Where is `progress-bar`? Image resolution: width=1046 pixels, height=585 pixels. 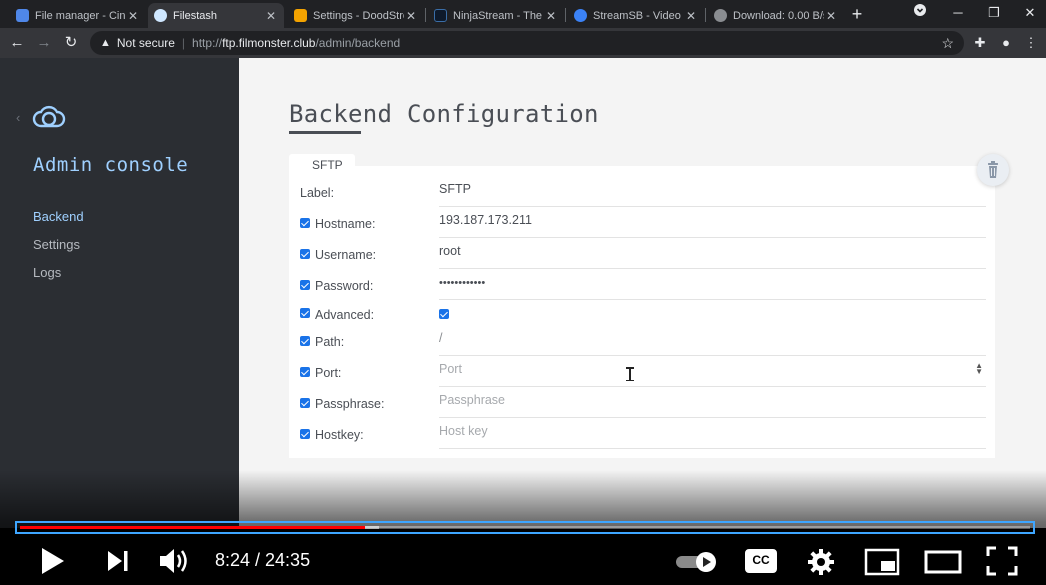
progress-bar is located at coordinates (525, 527).